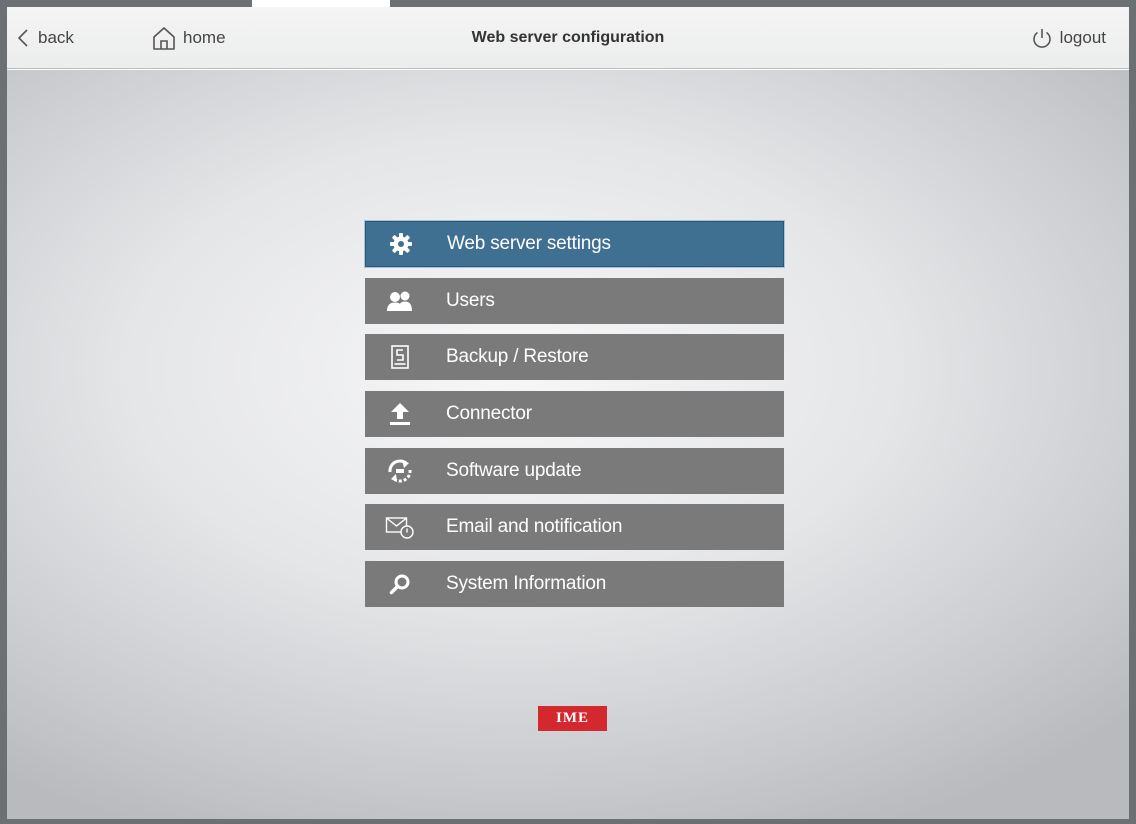 This screenshot has height=824, width=1136. Describe the element at coordinates (526, 584) in the screenshot. I see `menu-item-label: System Information` at that location.